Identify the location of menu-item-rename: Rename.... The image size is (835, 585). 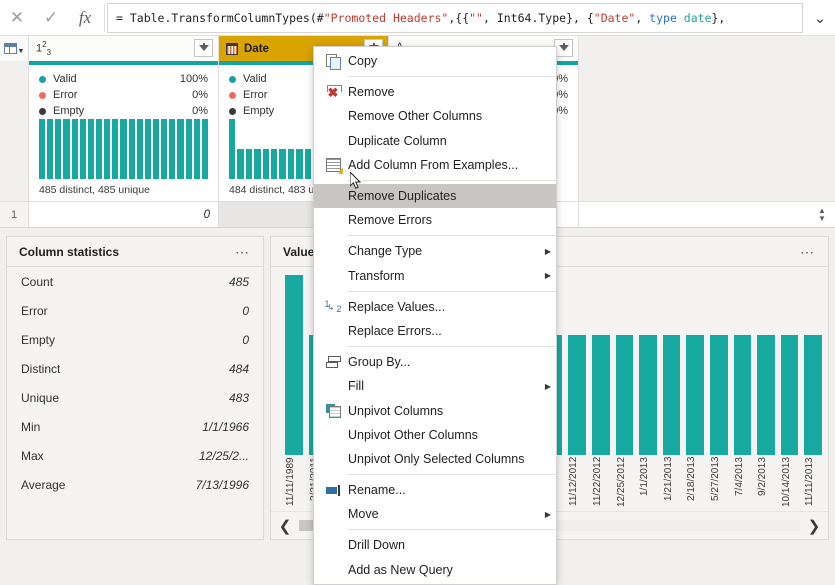
(435, 490).